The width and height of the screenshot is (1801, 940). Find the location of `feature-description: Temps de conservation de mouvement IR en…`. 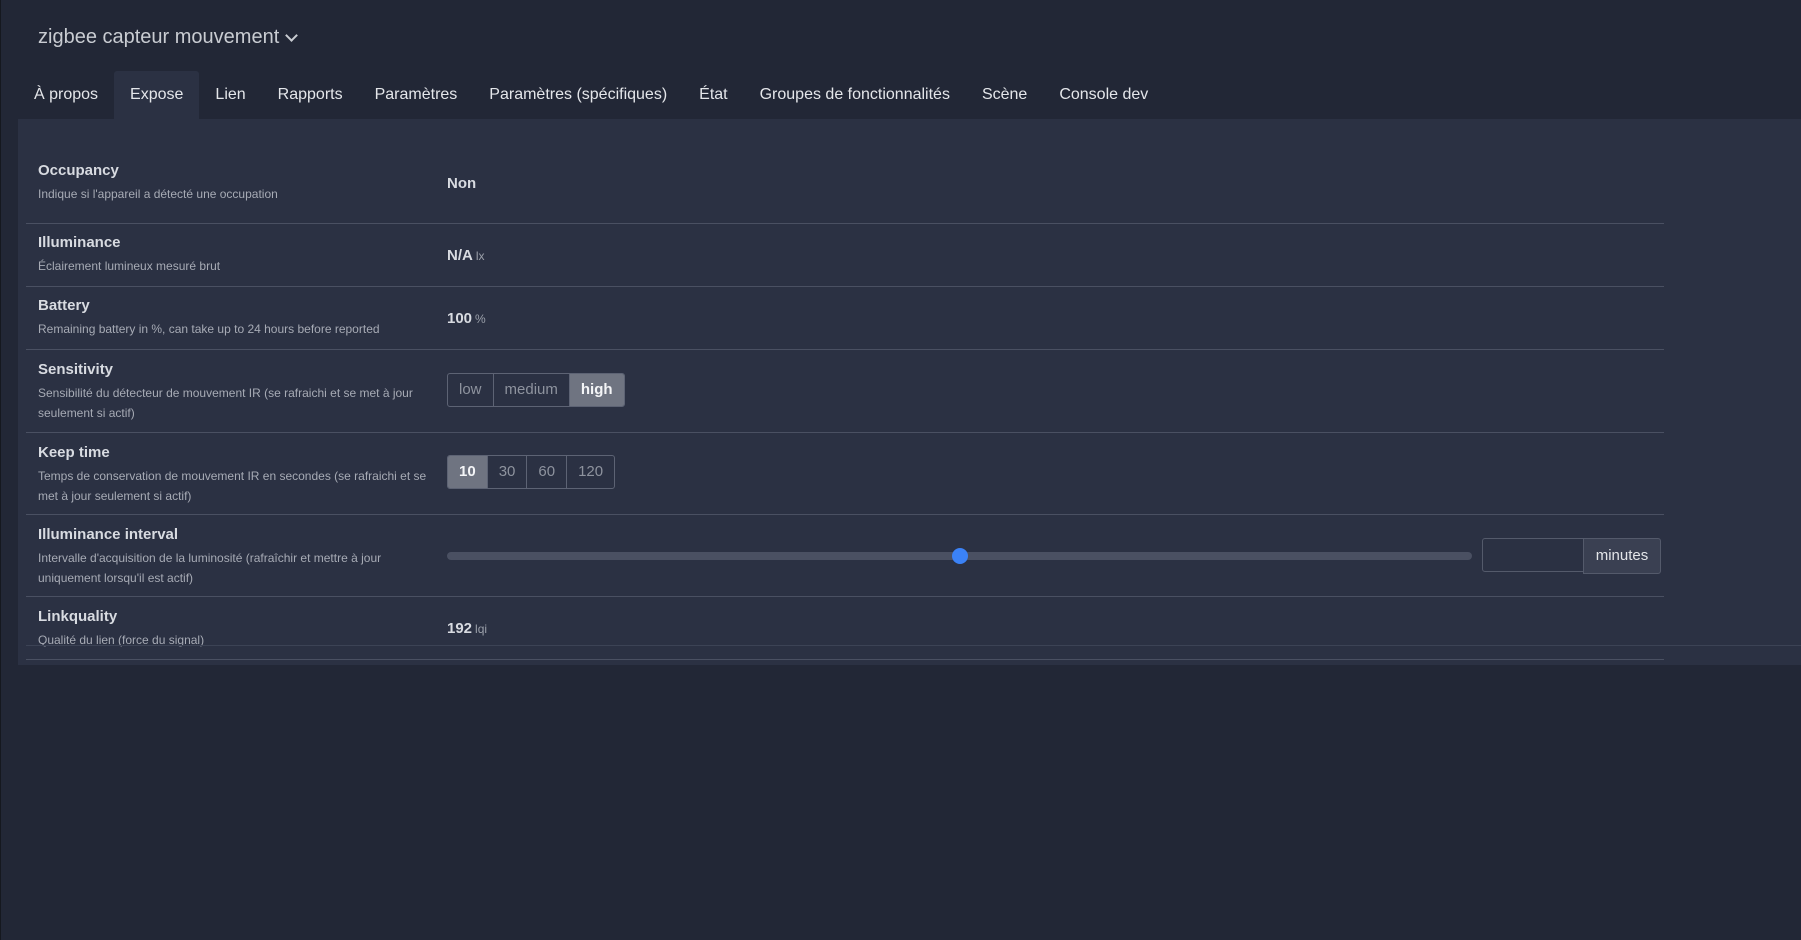

feature-description: Temps de conservation de mouvement IR en… is located at coordinates (232, 486).